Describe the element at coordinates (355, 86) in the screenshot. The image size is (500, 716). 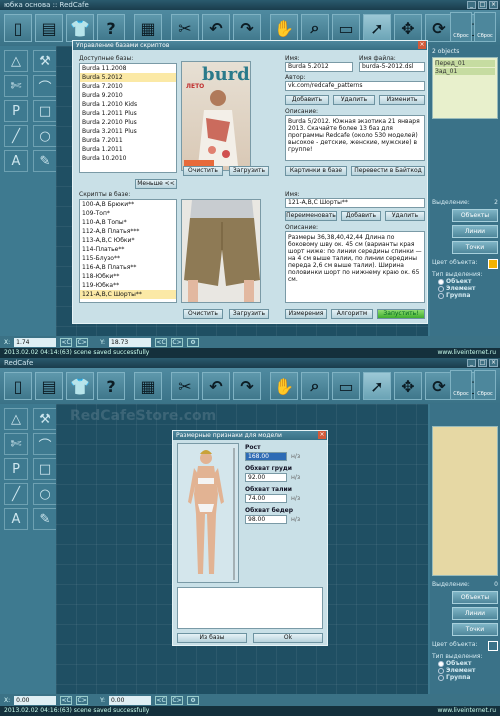
I see `author-field: vk.com/redcafe_patterns` at that location.